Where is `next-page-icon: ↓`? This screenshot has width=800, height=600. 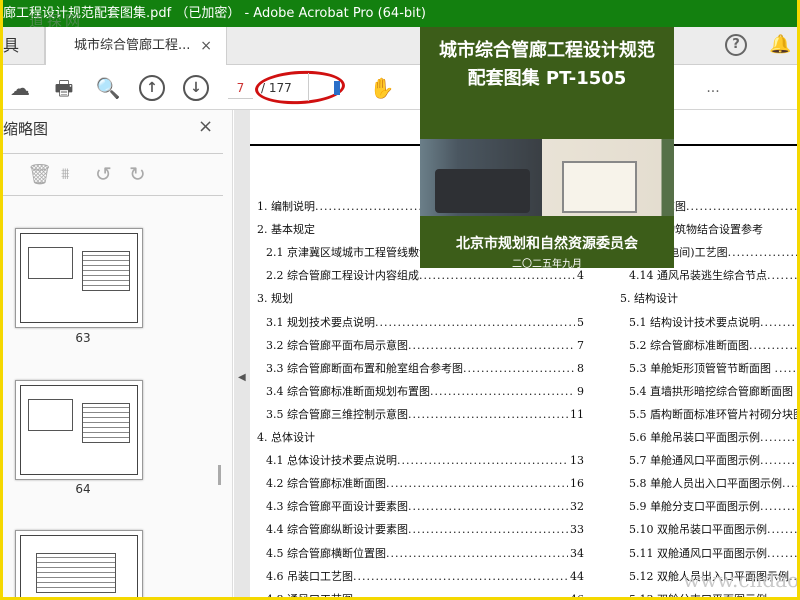 next-page-icon: ↓ is located at coordinates (196, 88).